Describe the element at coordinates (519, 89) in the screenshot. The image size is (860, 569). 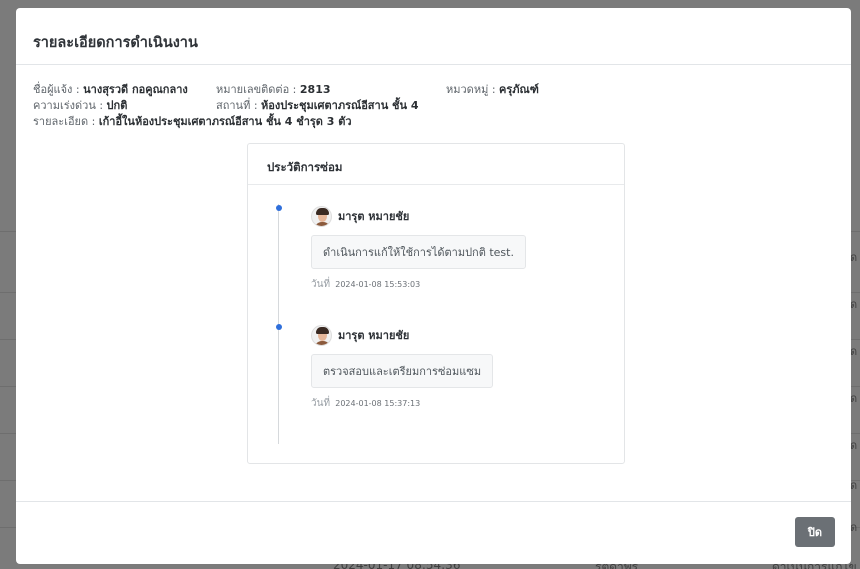
I see `category-value: ครุภัณฑ์` at that location.